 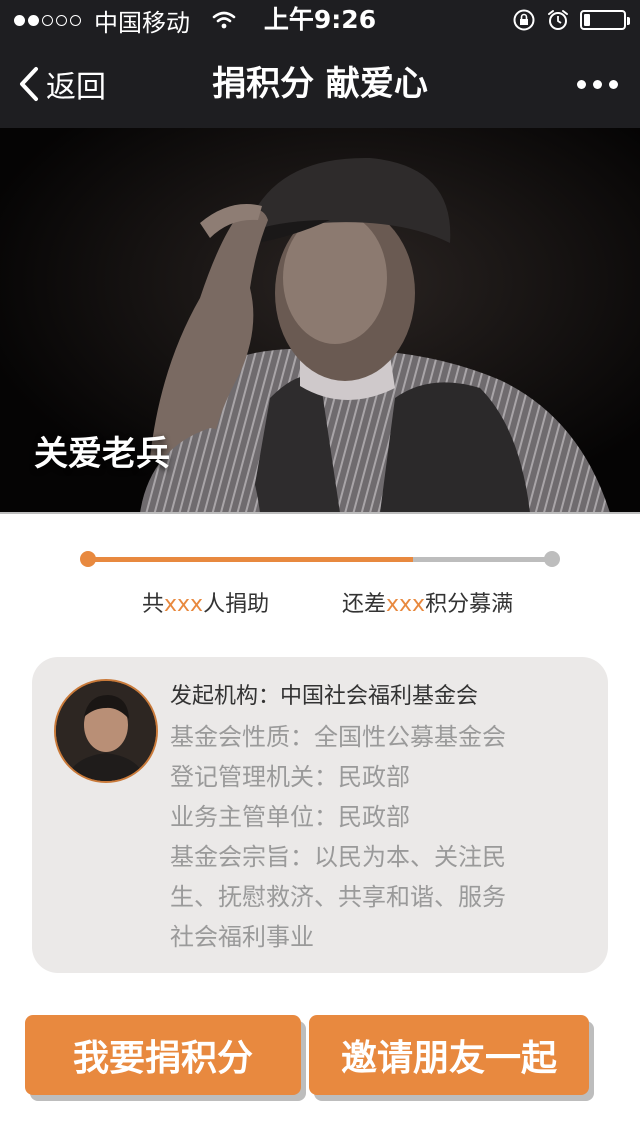 I want to click on donor-count-prefix: 共, so click(x=153, y=604).